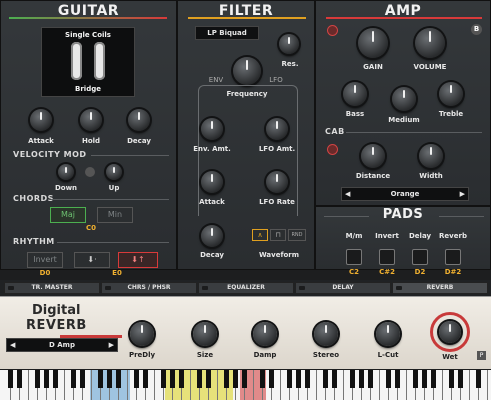 This screenshot has width=491, height=400. What do you see at coordinates (99, 61) in the screenshot?
I see `pickup-right-icon` at bounding box center [99, 61].